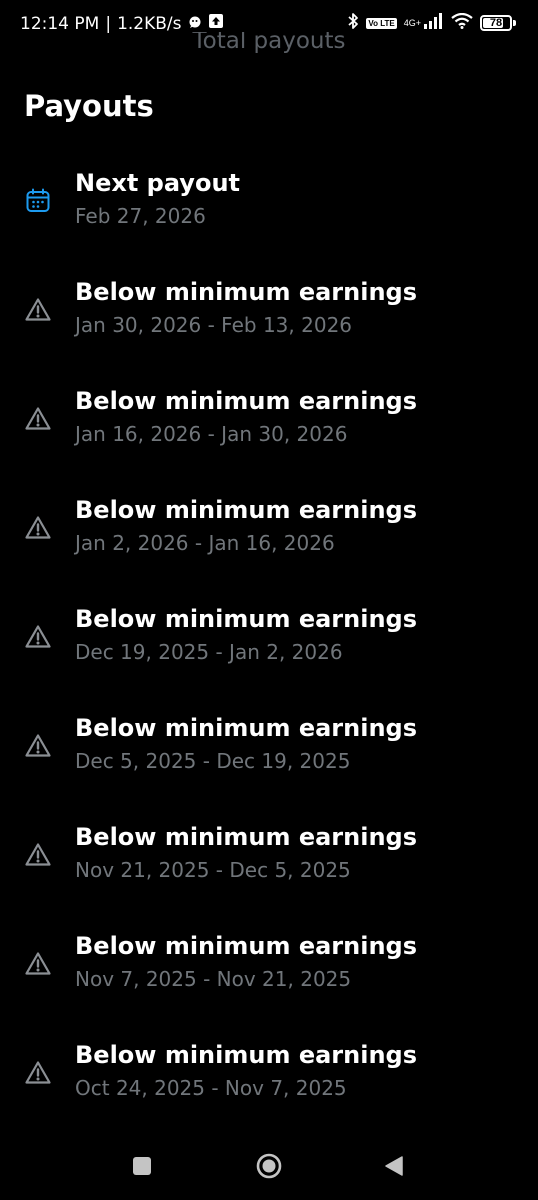 The height and width of the screenshot is (1200, 538). What do you see at coordinates (157, 183) in the screenshot?
I see `payout-title: Next payout` at bounding box center [157, 183].